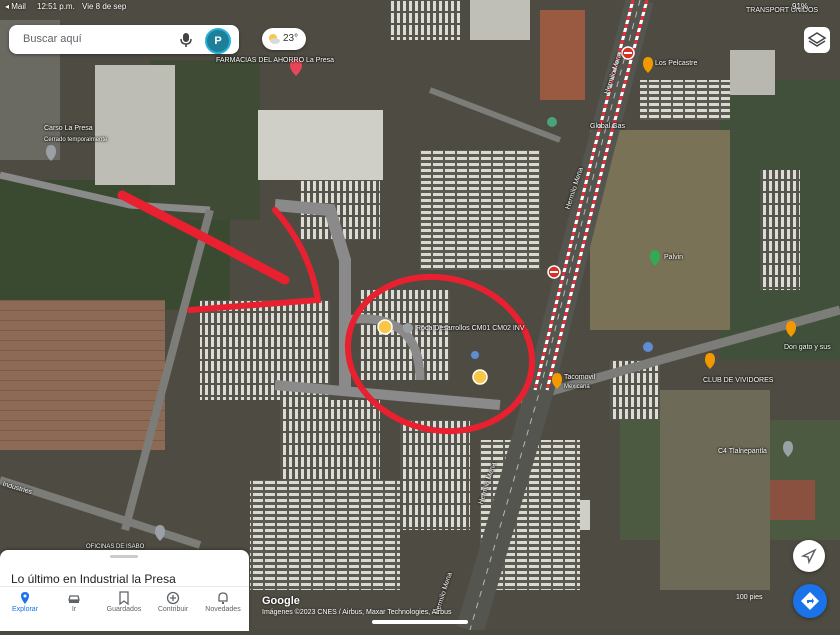  Describe the element at coordinates (68, 128) in the screenshot. I see `poi-label-carso: Carso La Presa` at that location.